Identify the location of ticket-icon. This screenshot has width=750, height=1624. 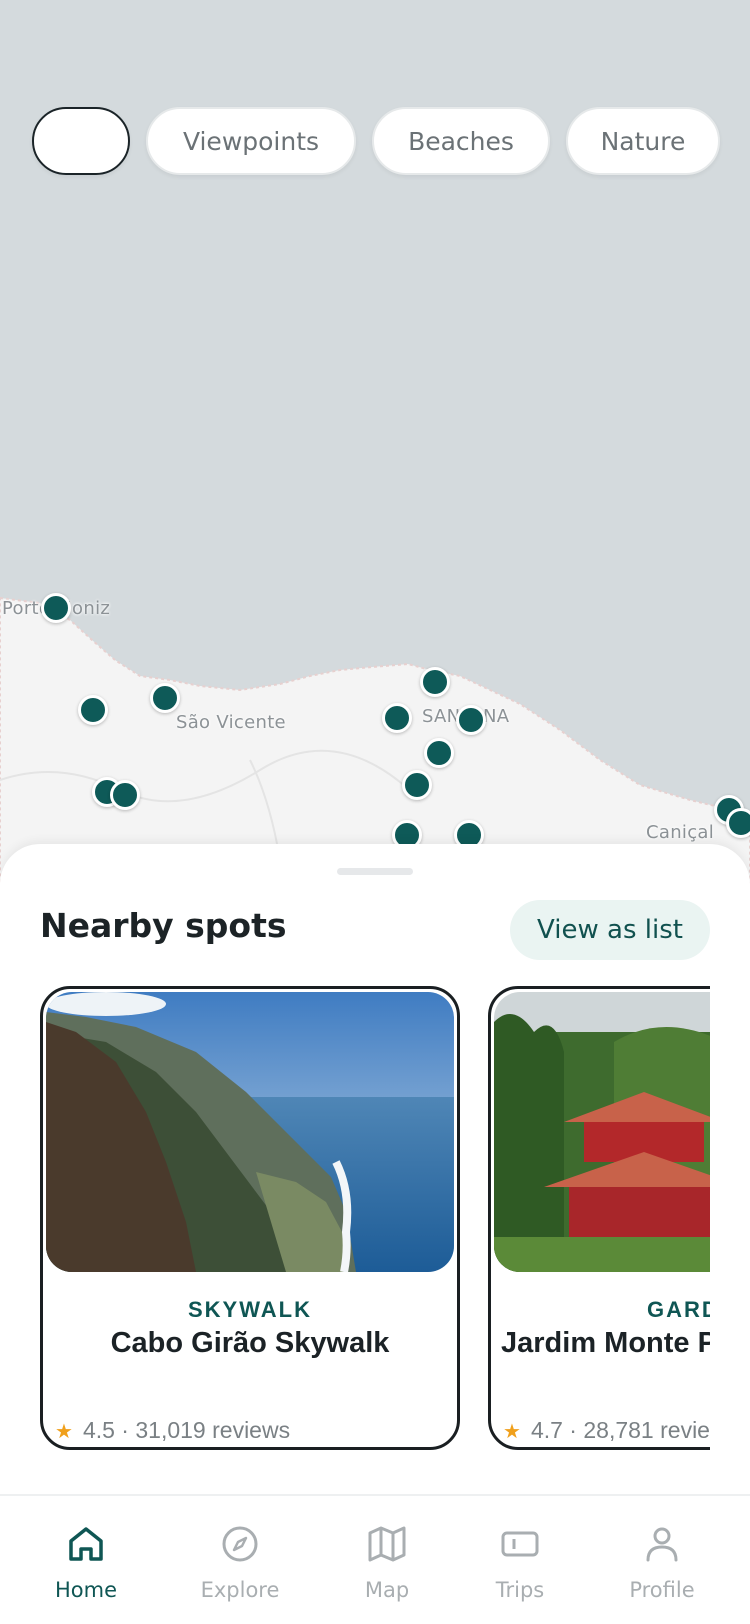
(520, 1544).